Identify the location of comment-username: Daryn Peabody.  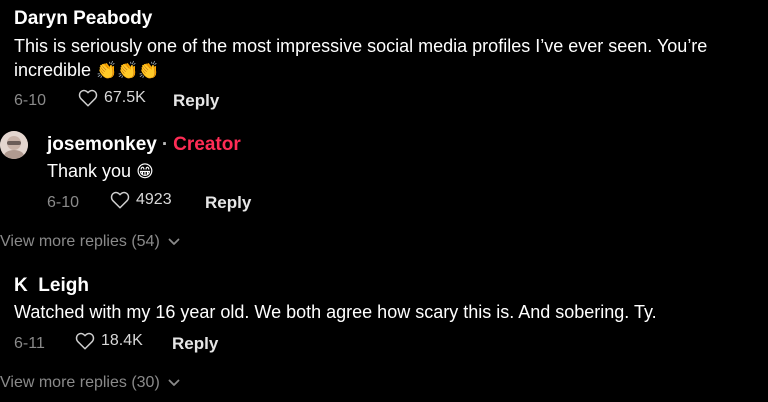
(83, 19).